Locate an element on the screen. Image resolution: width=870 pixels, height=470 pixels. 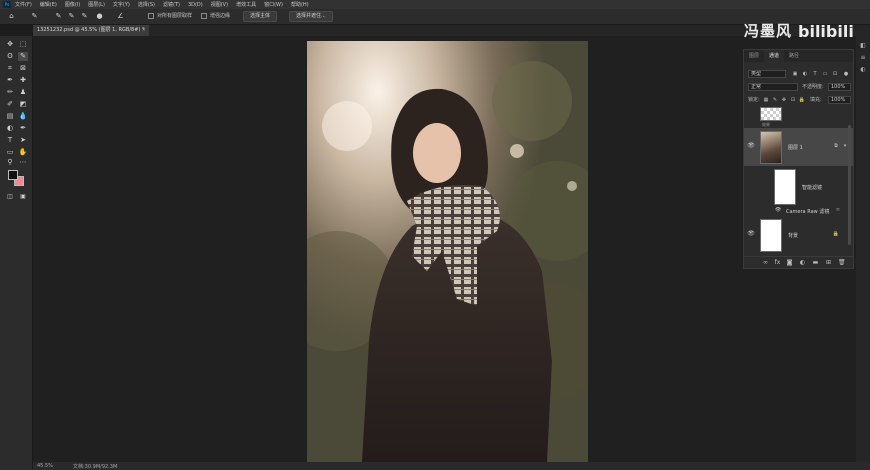
new-group-icon: ▬ is located at coordinates (815, 263).